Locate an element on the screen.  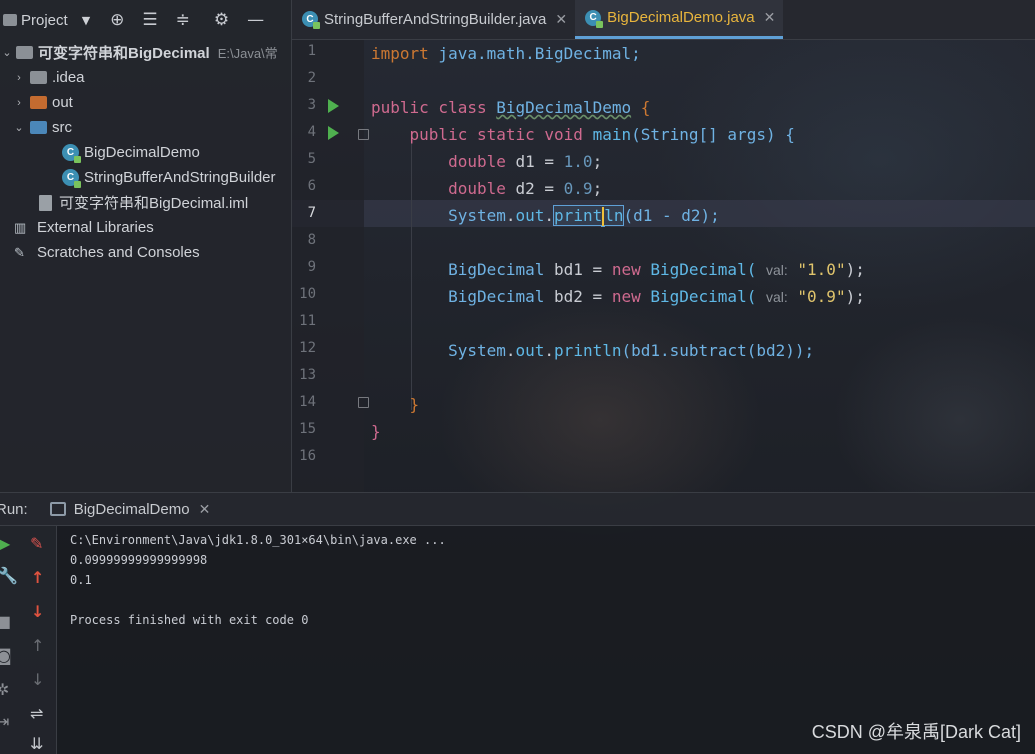
console-line: 0.09999999999999998 is located at coordinates (139, 560).